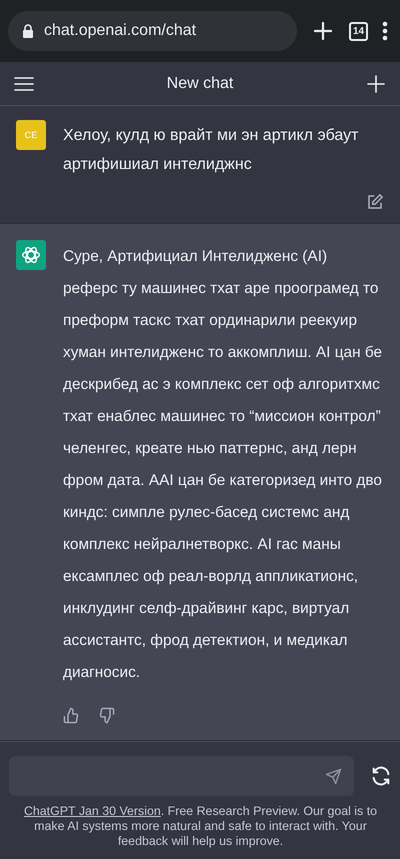 This screenshot has height=859, width=400. What do you see at coordinates (375, 202) in the screenshot?
I see `edit-icon` at bounding box center [375, 202].